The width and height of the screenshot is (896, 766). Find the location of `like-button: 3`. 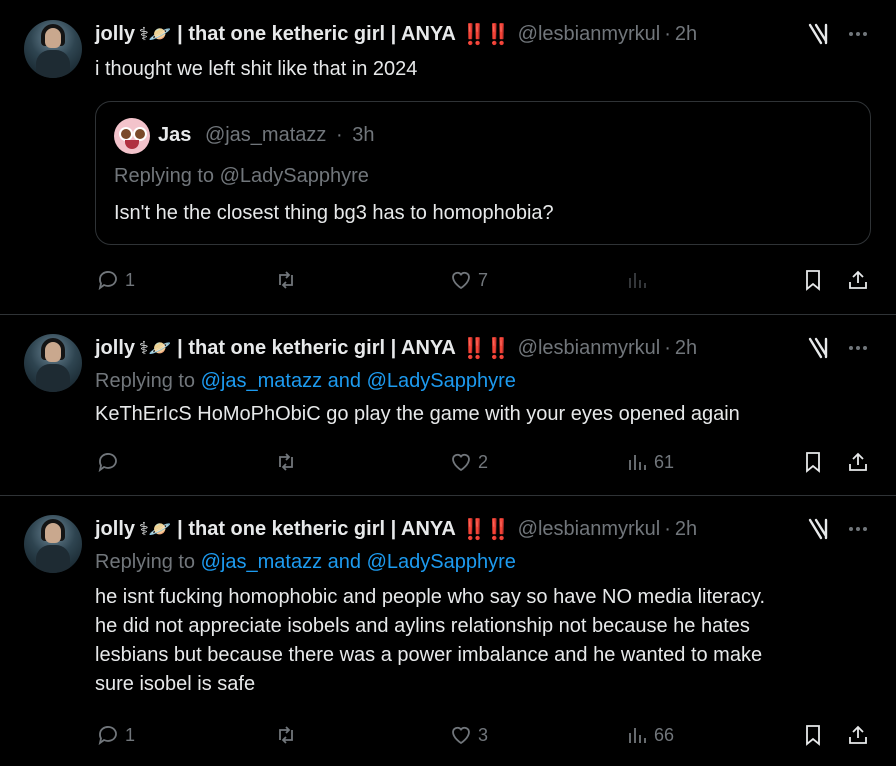

like-button: 3 is located at coordinates (468, 735).